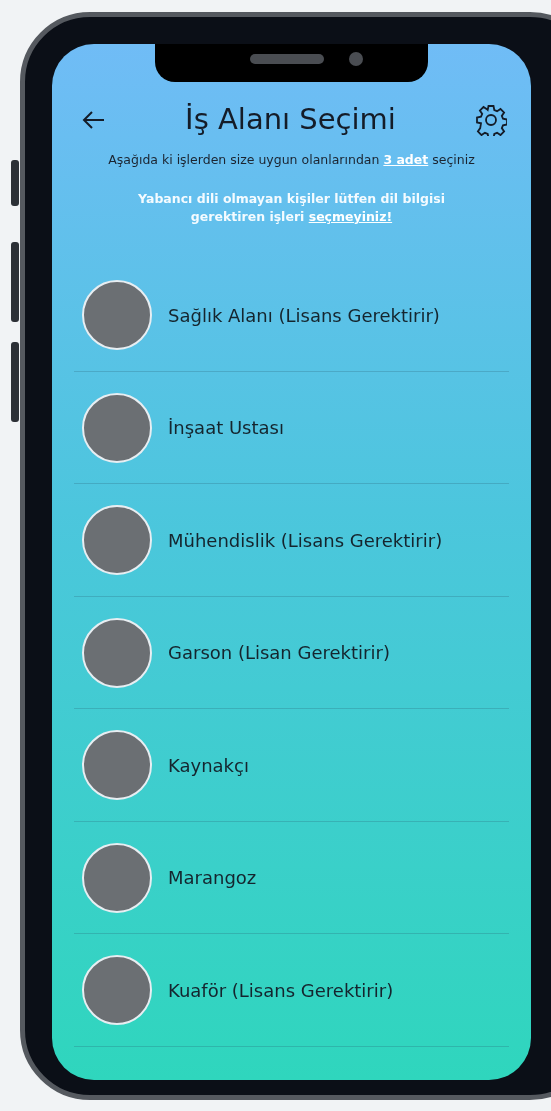 The width and height of the screenshot is (551, 1111). I want to click on job-option: Sağlık Alanı (Lisans Gerektirir), so click(304, 315).